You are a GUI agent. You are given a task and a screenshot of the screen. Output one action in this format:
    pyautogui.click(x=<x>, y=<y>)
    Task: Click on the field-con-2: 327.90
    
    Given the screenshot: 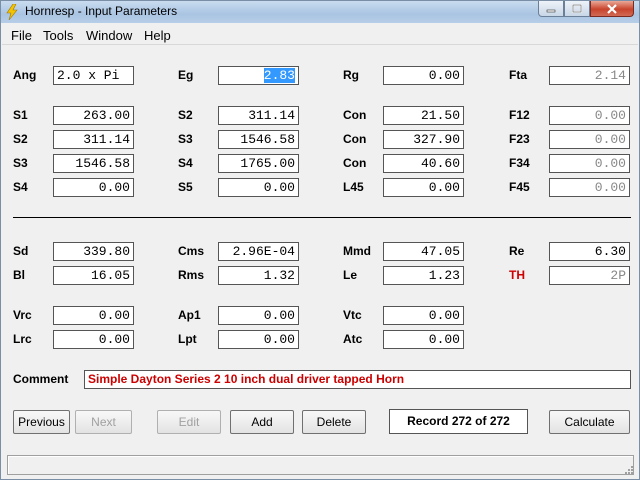 What is the action you would take?
    pyautogui.click(x=423, y=139)
    